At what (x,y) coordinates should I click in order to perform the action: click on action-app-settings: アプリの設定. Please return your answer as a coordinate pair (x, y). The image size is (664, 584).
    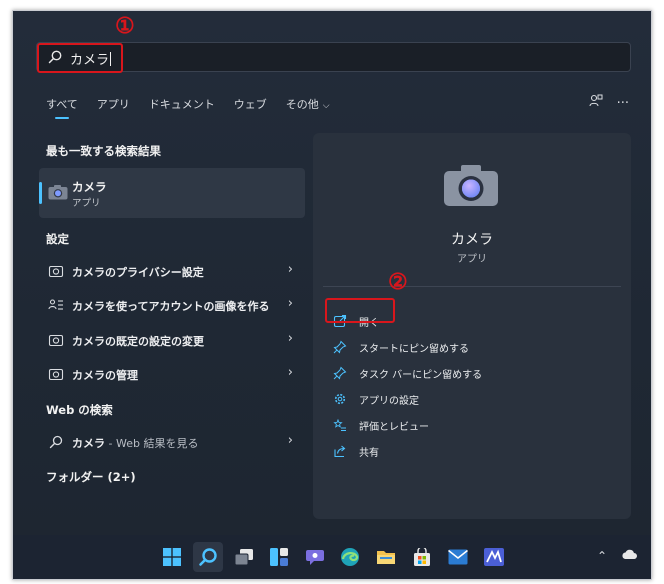
    Looking at the image, I should click on (409, 400).